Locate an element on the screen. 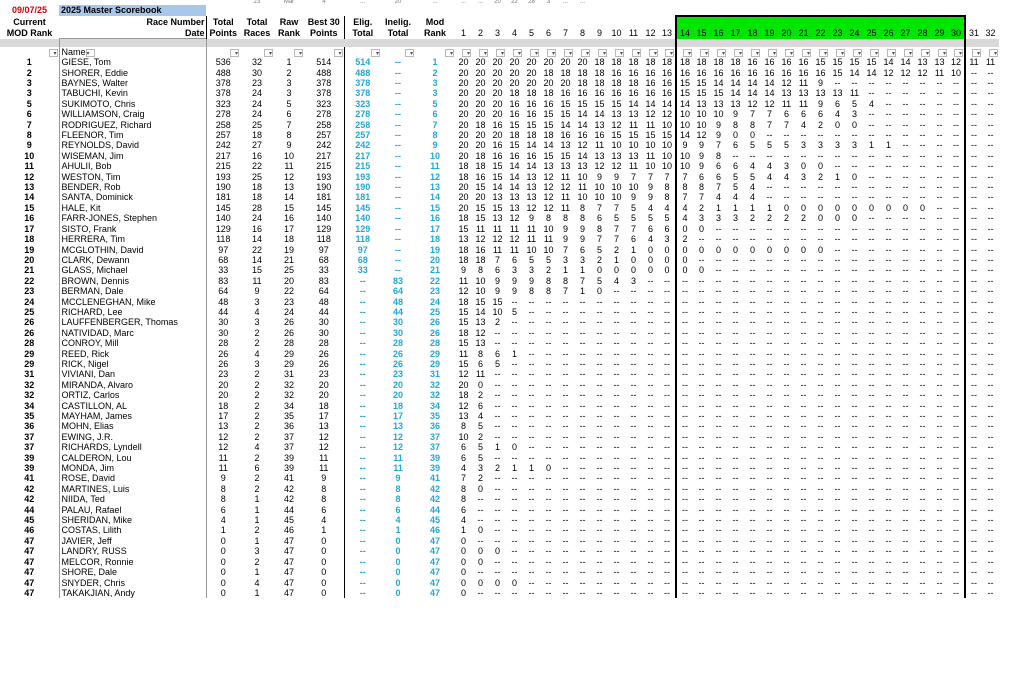  driver-name-cell: RICHARDS, Lyndell is located at coordinates (132, 447).